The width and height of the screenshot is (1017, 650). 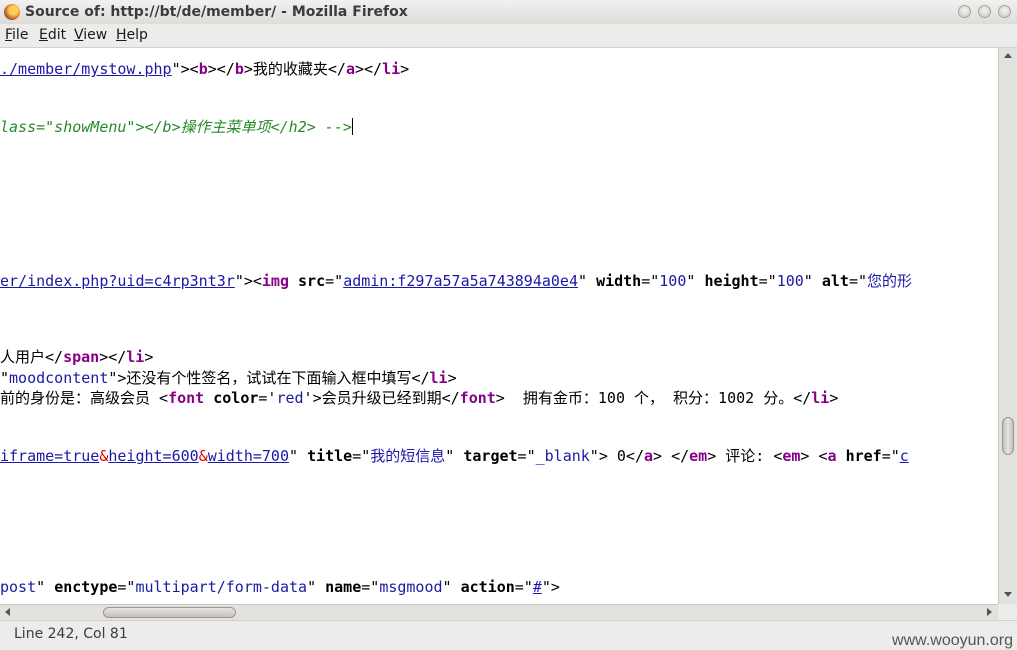 What do you see at coordinates (59, 378) in the screenshot?
I see `source-token: moodcontent` at bounding box center [59, 378].